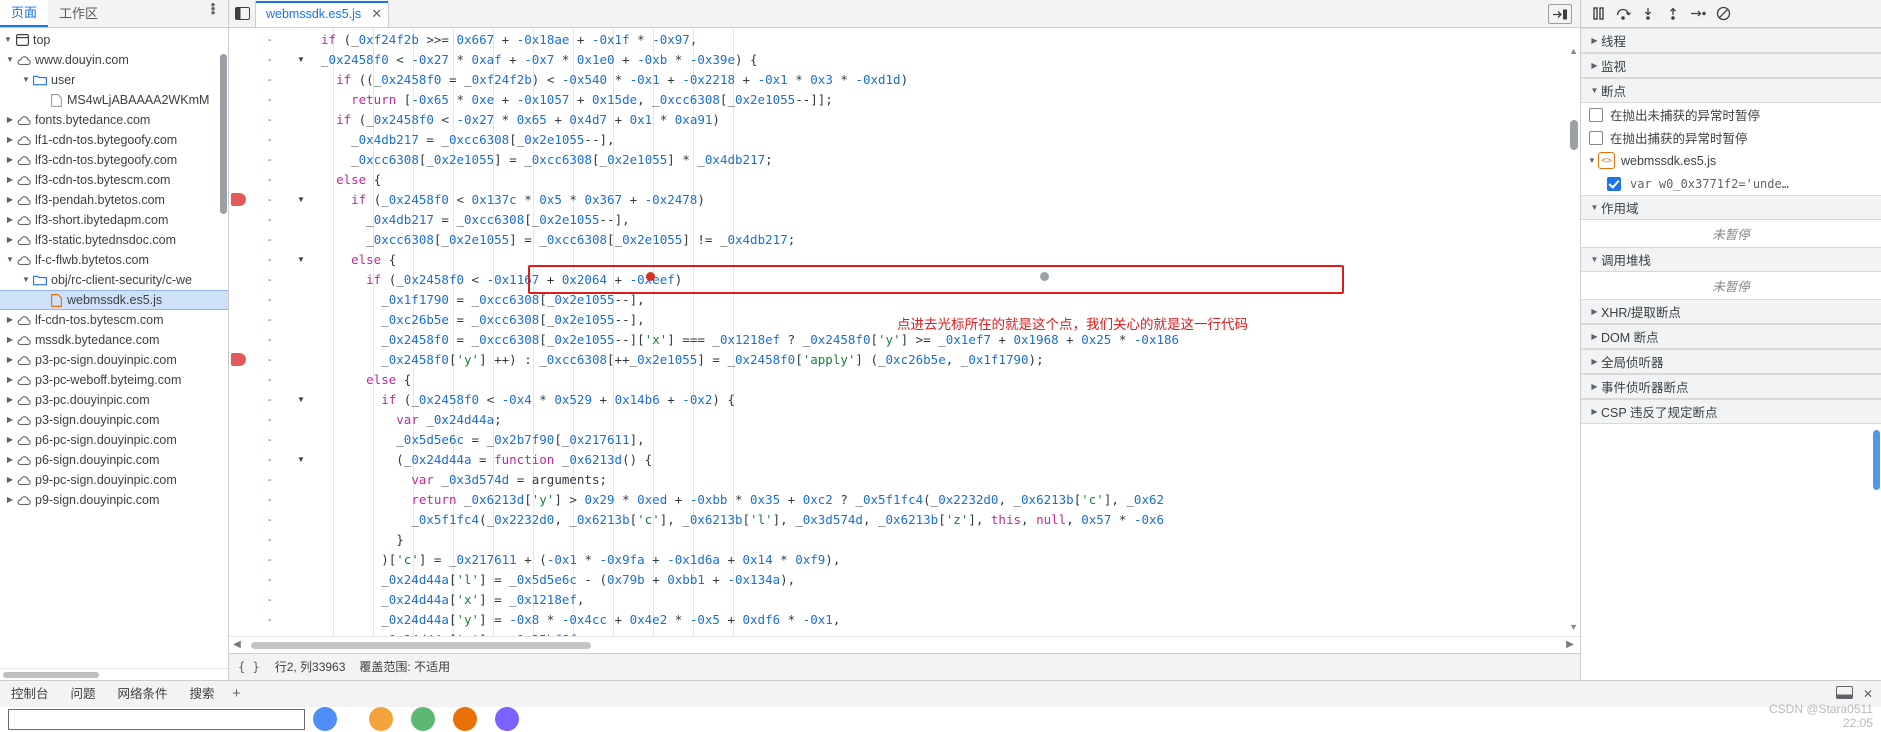 Image resolution: width=1881 pixels, height=732 pixels. I want to click on tab-workspace: 工作区, so click(78, 14).